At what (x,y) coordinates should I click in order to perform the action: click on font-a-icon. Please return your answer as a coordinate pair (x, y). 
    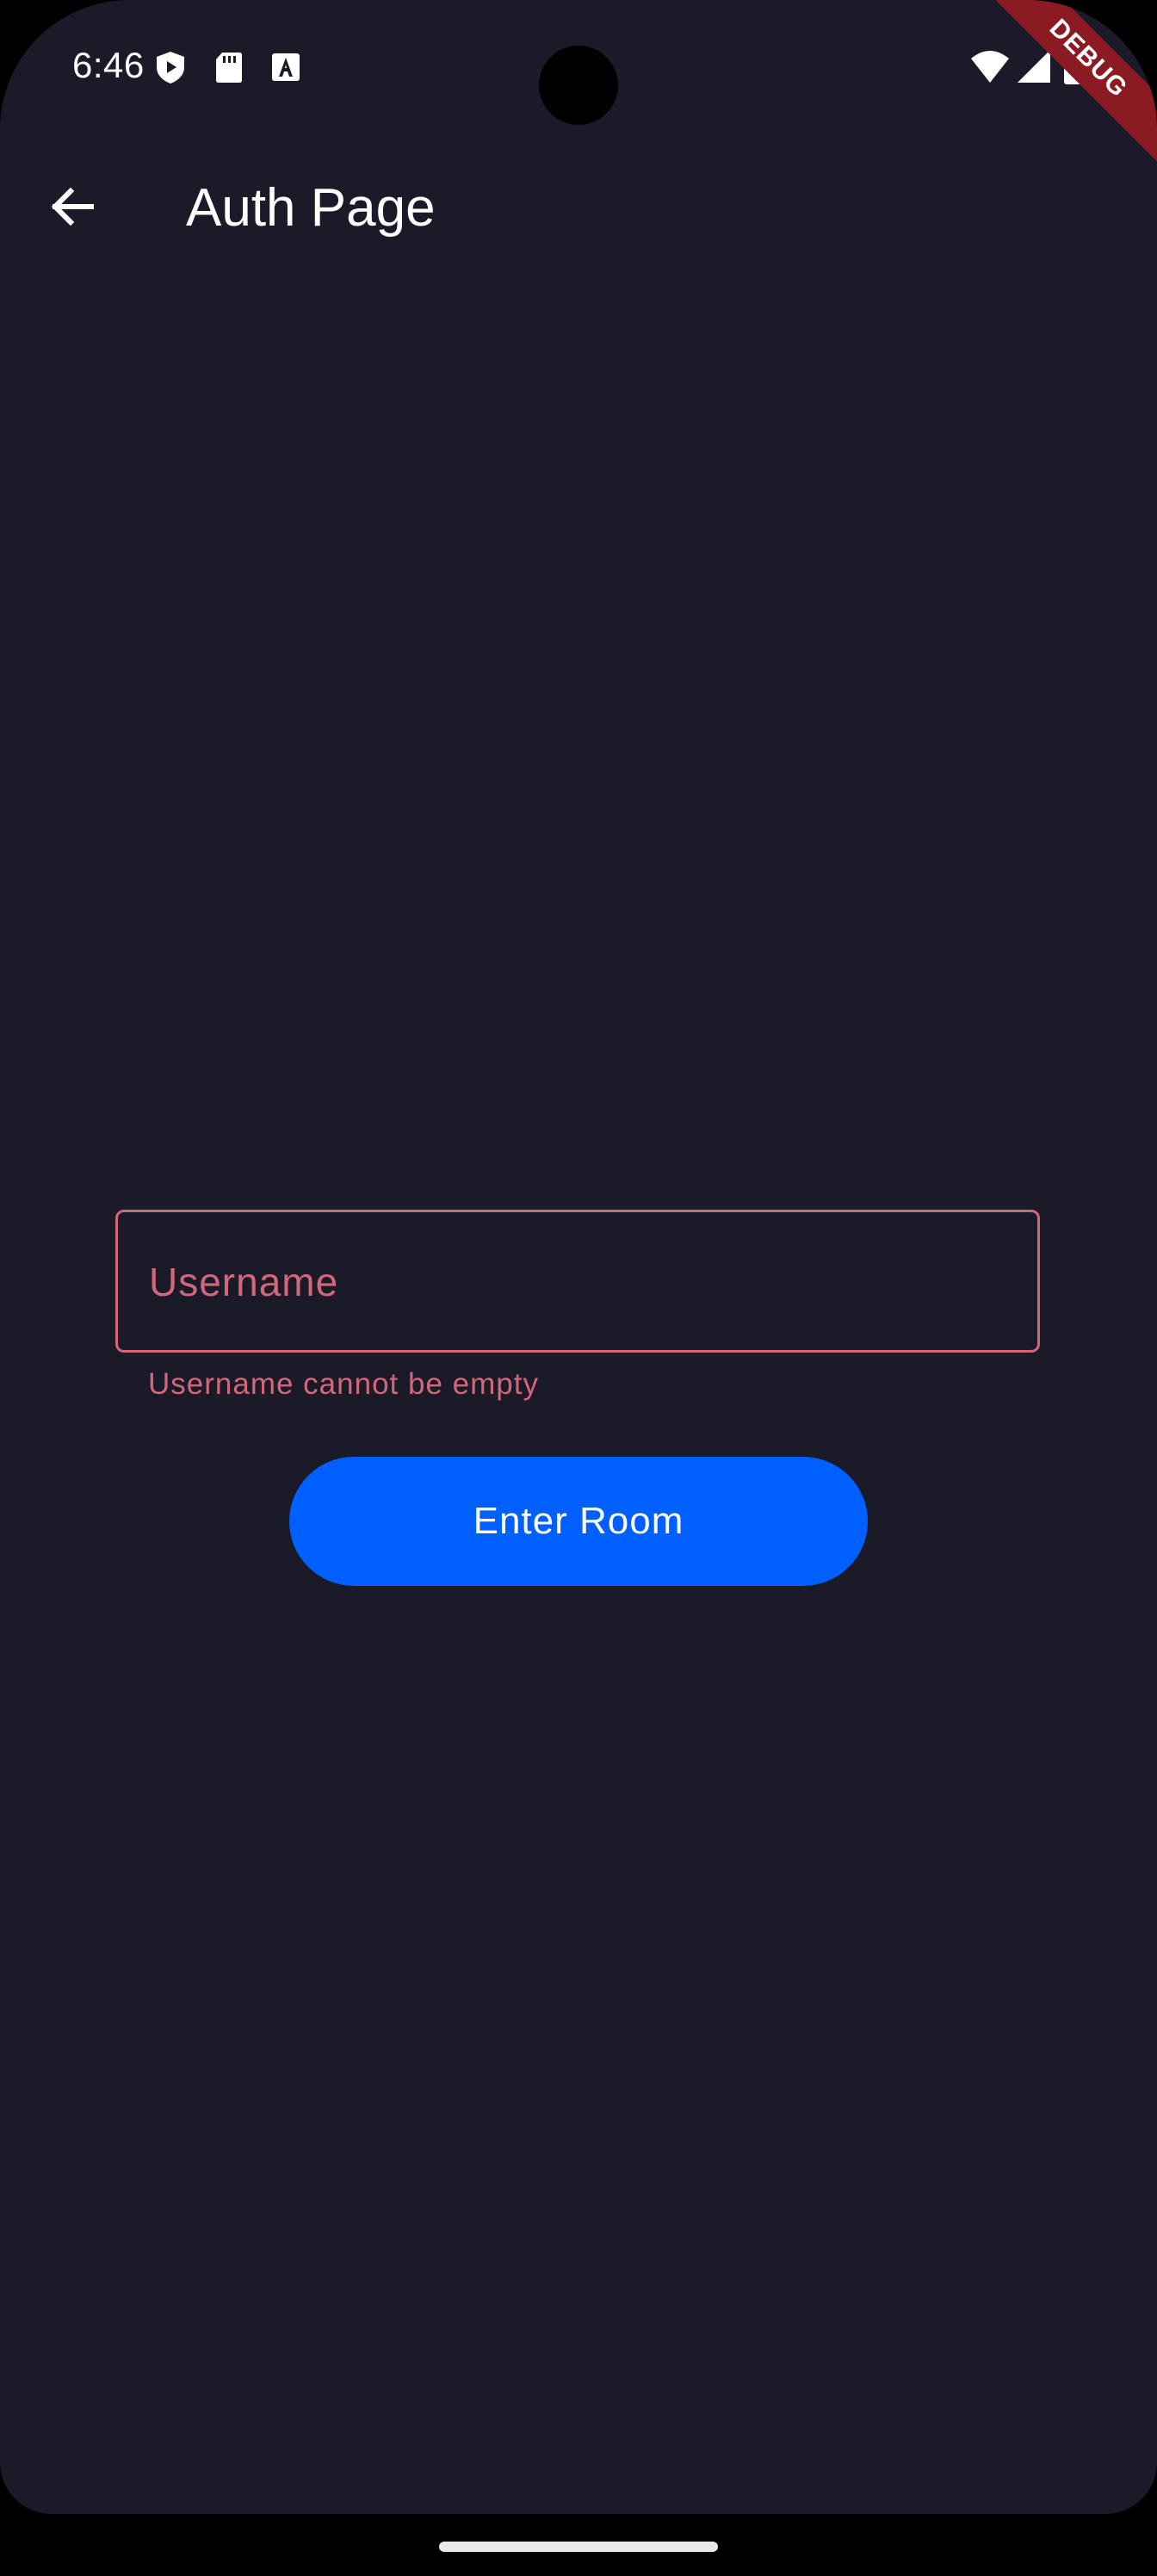
    Looking at the image, I should click on (286, 67).